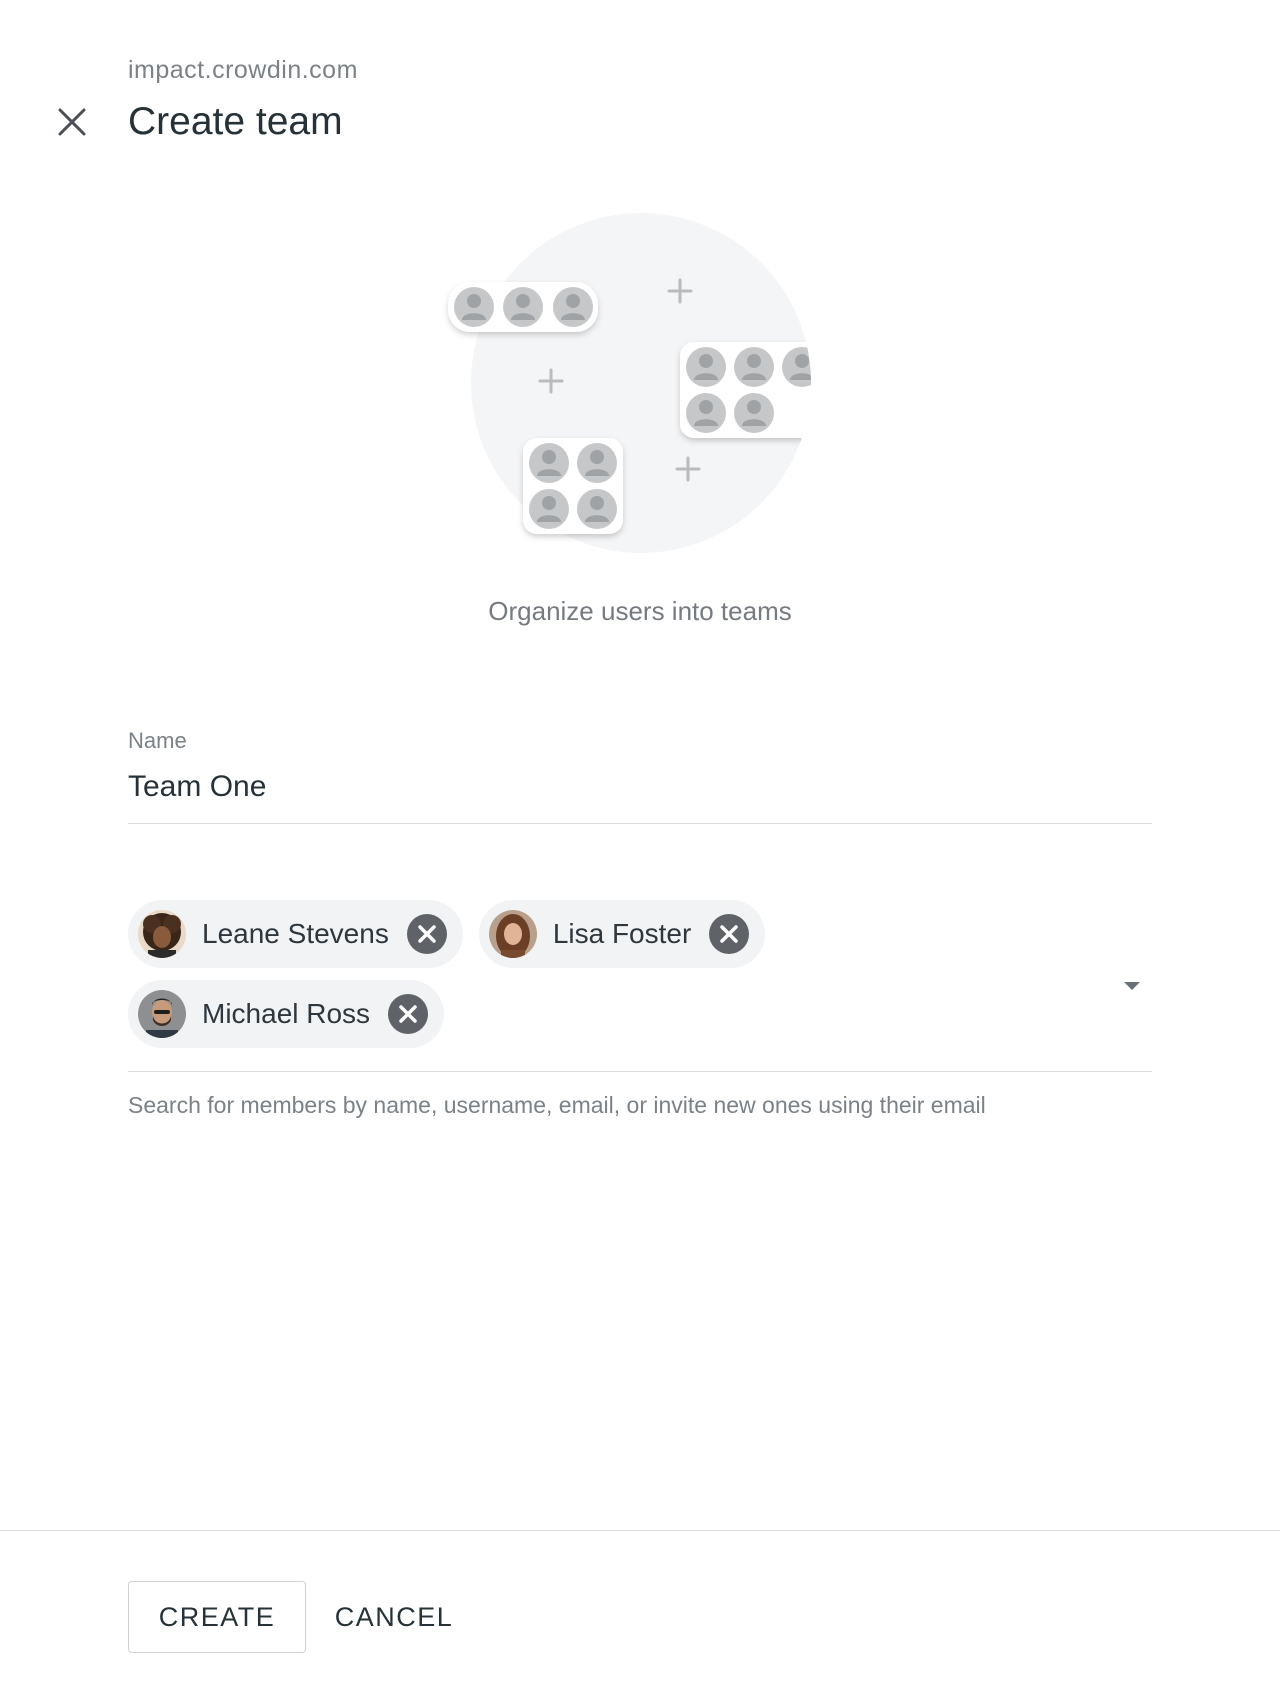 This screenshot has height=1700, width=1280. I want to click on team-name-field: Name, so click(640, 776).